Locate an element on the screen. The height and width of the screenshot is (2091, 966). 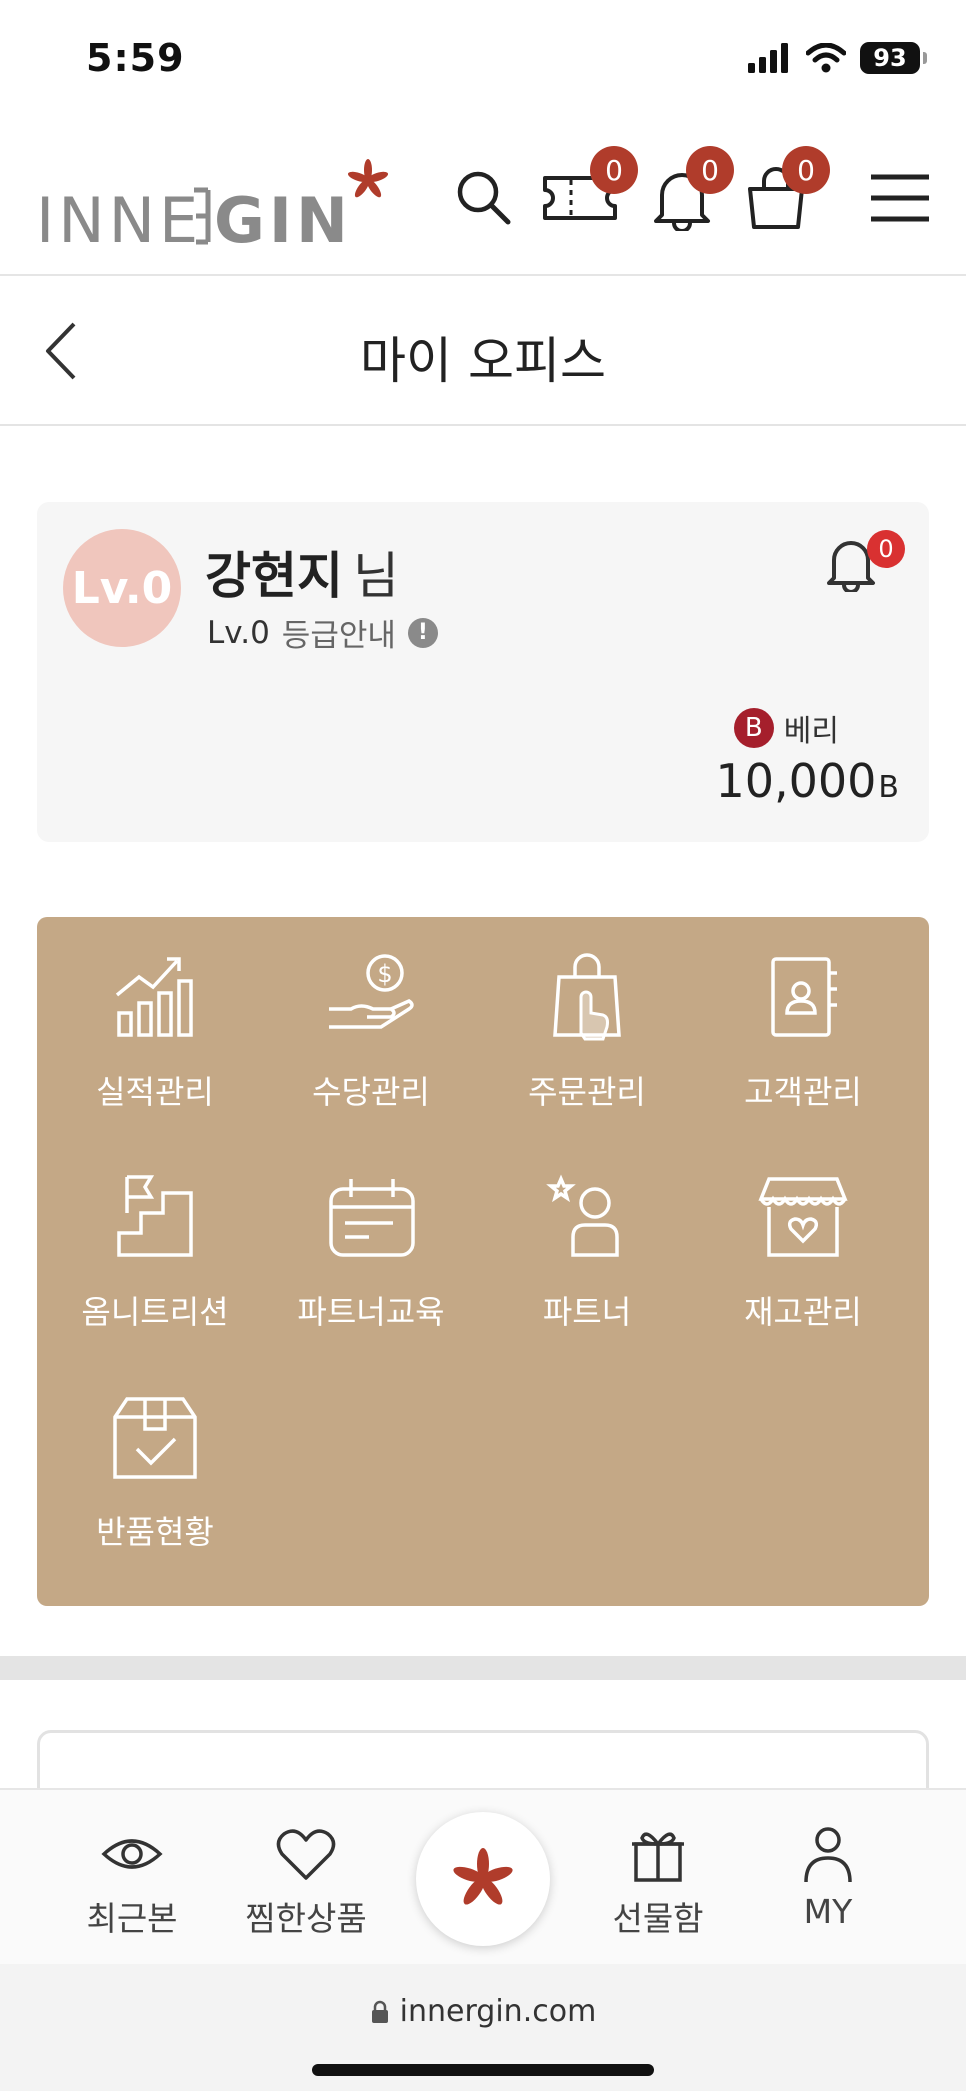
url-text: innergin.com is located at coordinates (498, 2011).